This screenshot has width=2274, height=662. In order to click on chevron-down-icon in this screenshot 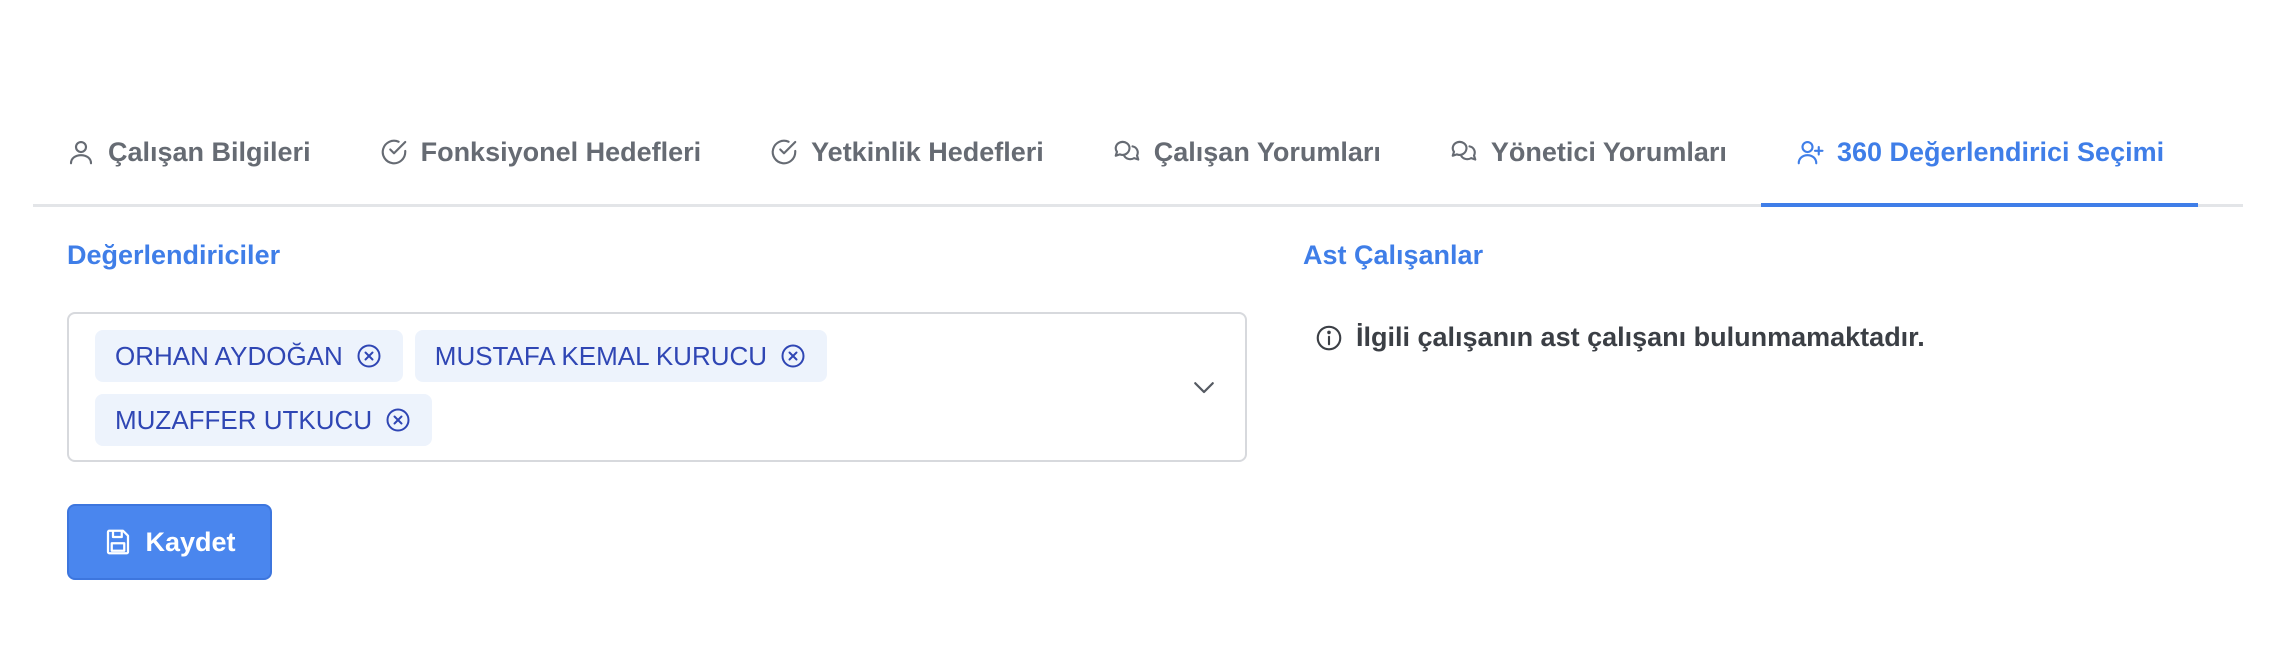, I will do `click(1204, 387)`.